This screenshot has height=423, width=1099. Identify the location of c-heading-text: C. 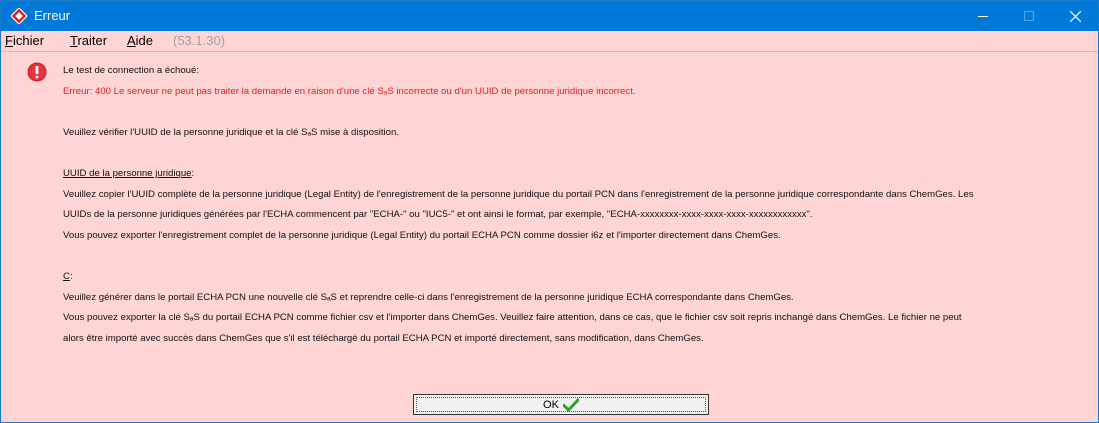
(66, 276).